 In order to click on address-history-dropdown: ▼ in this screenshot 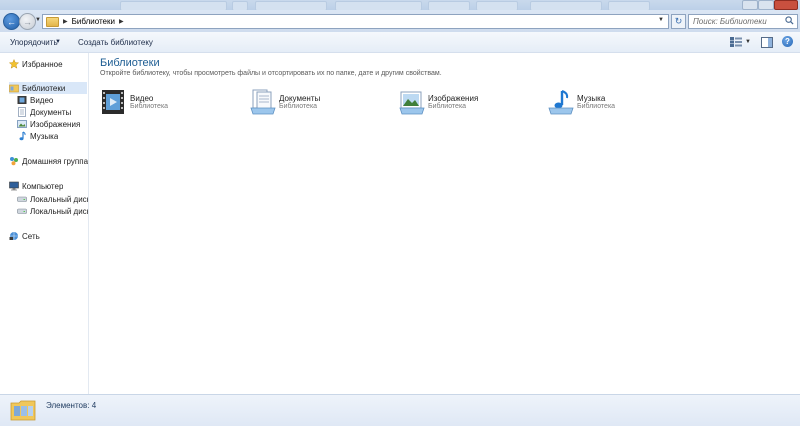, I will do `click(661, 20)`.